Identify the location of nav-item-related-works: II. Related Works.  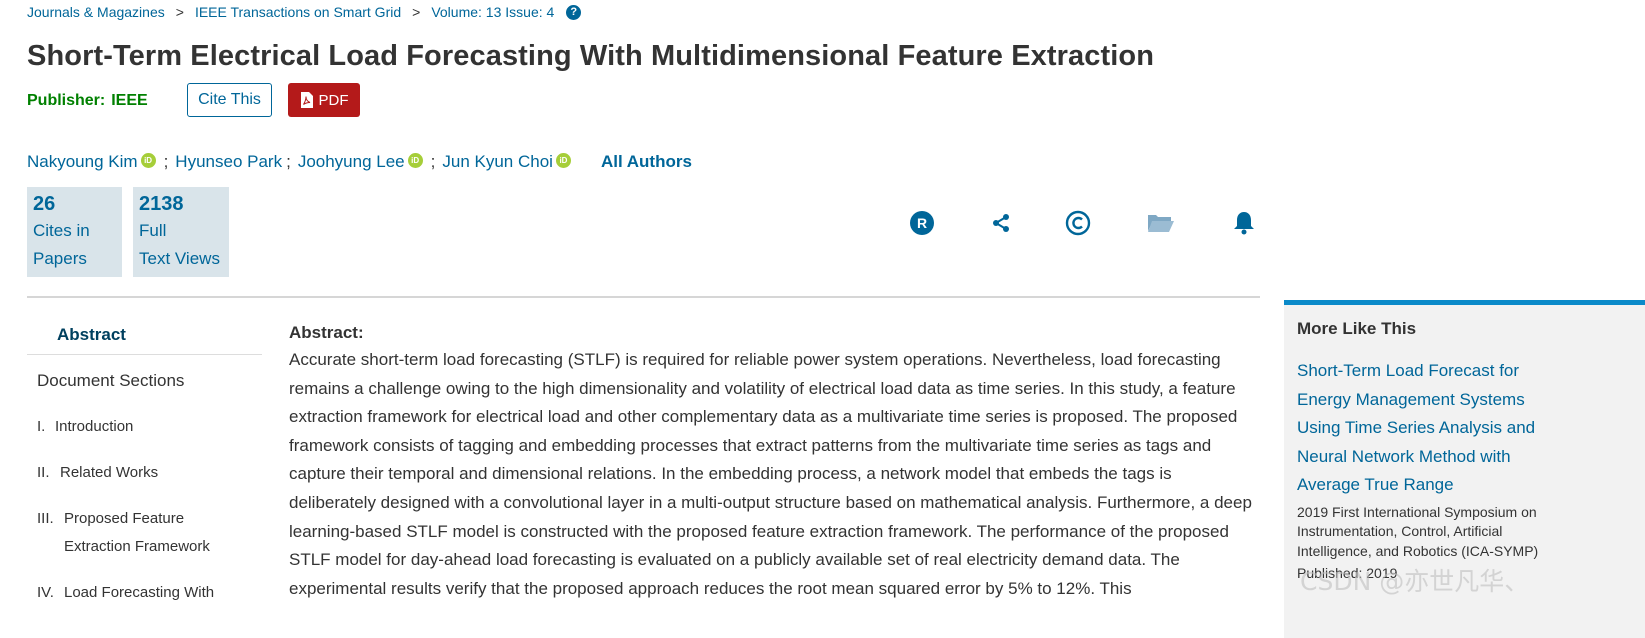
(97, 473).